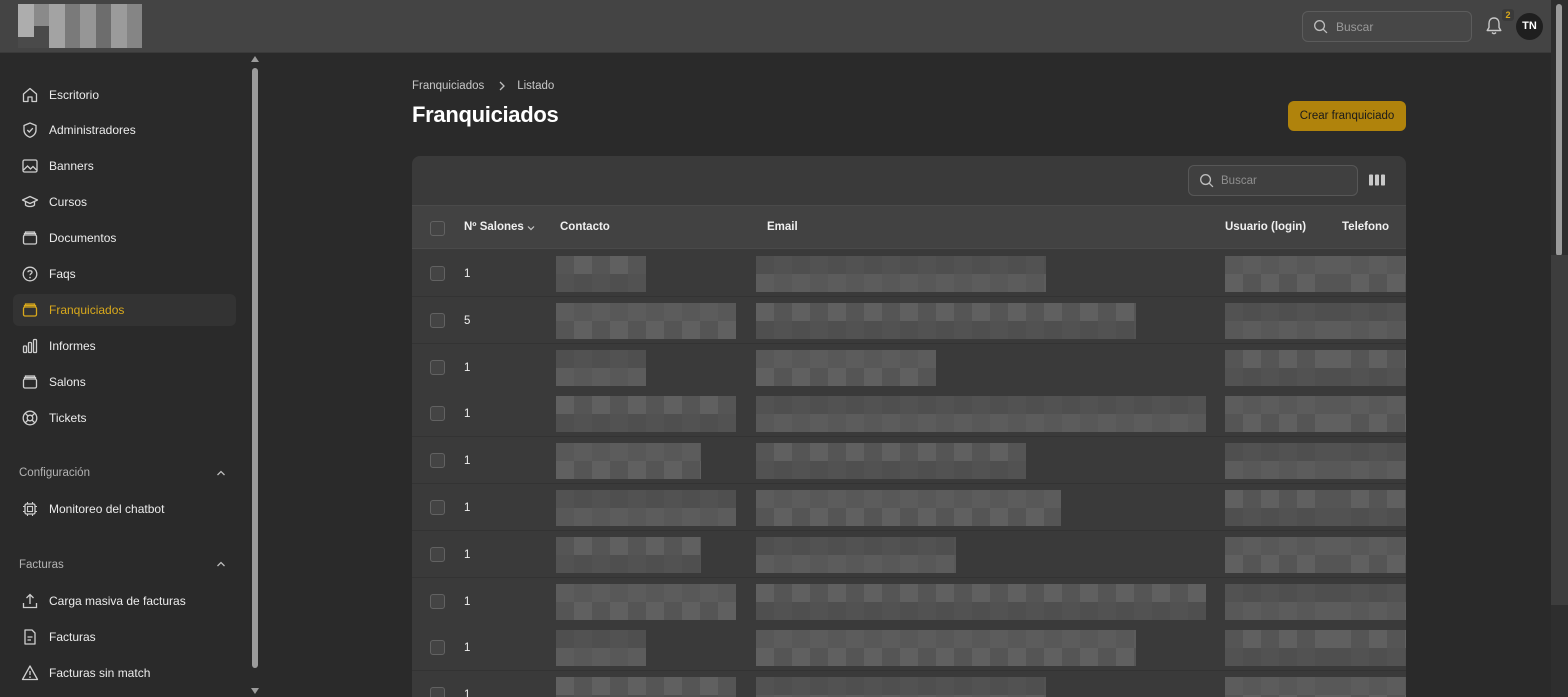  What do you see at coordinates (909, 320) in the screenshot?
I see `table-row: 5` at bounding box center [909, 320].